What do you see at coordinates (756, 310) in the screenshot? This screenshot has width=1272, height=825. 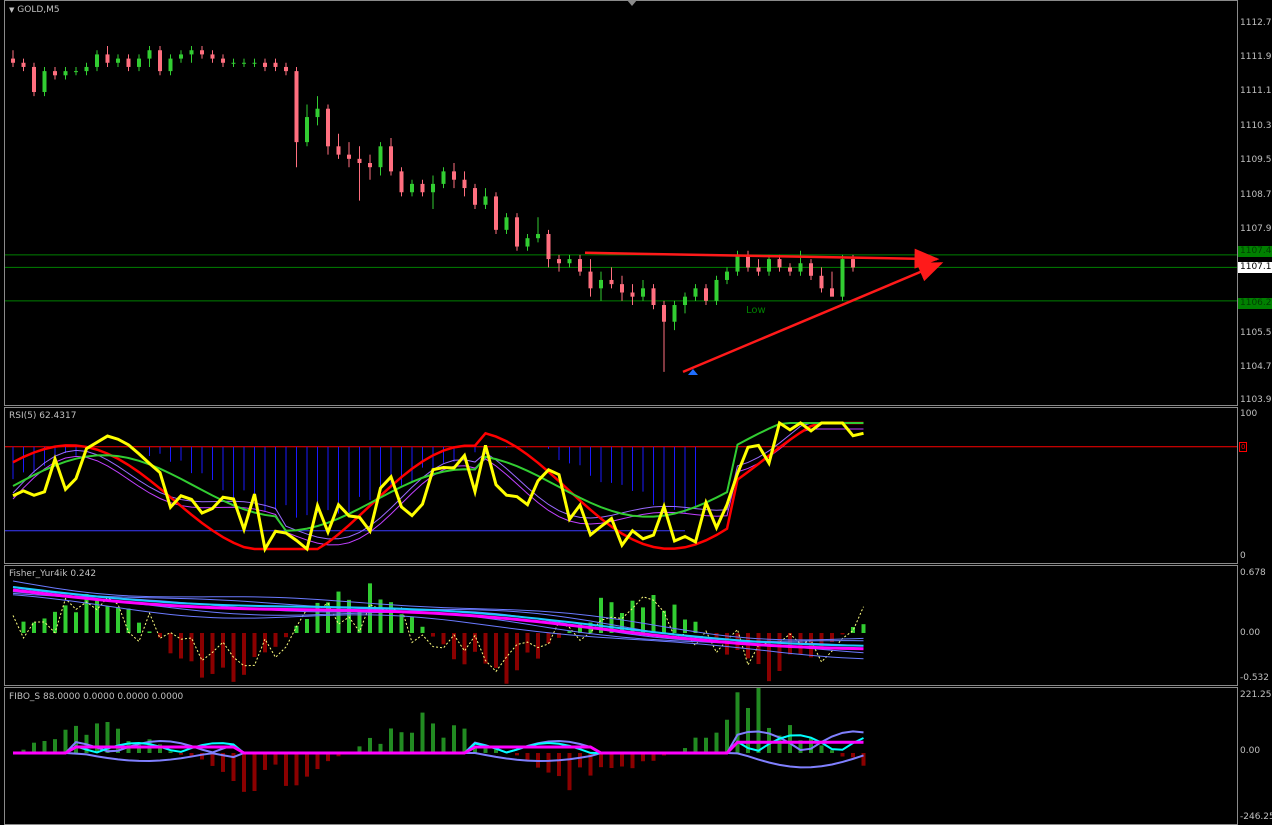 I see `low-label: Low` at bounding box center [756, 310].